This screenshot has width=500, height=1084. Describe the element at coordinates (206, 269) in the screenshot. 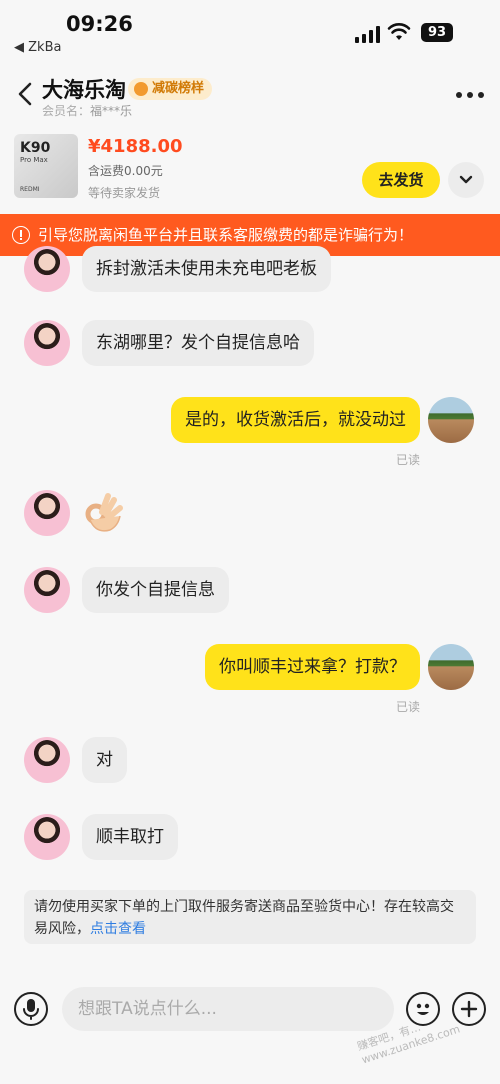

I see `message-bubble: 拆封激活未使用未充电吧老板` at that location.